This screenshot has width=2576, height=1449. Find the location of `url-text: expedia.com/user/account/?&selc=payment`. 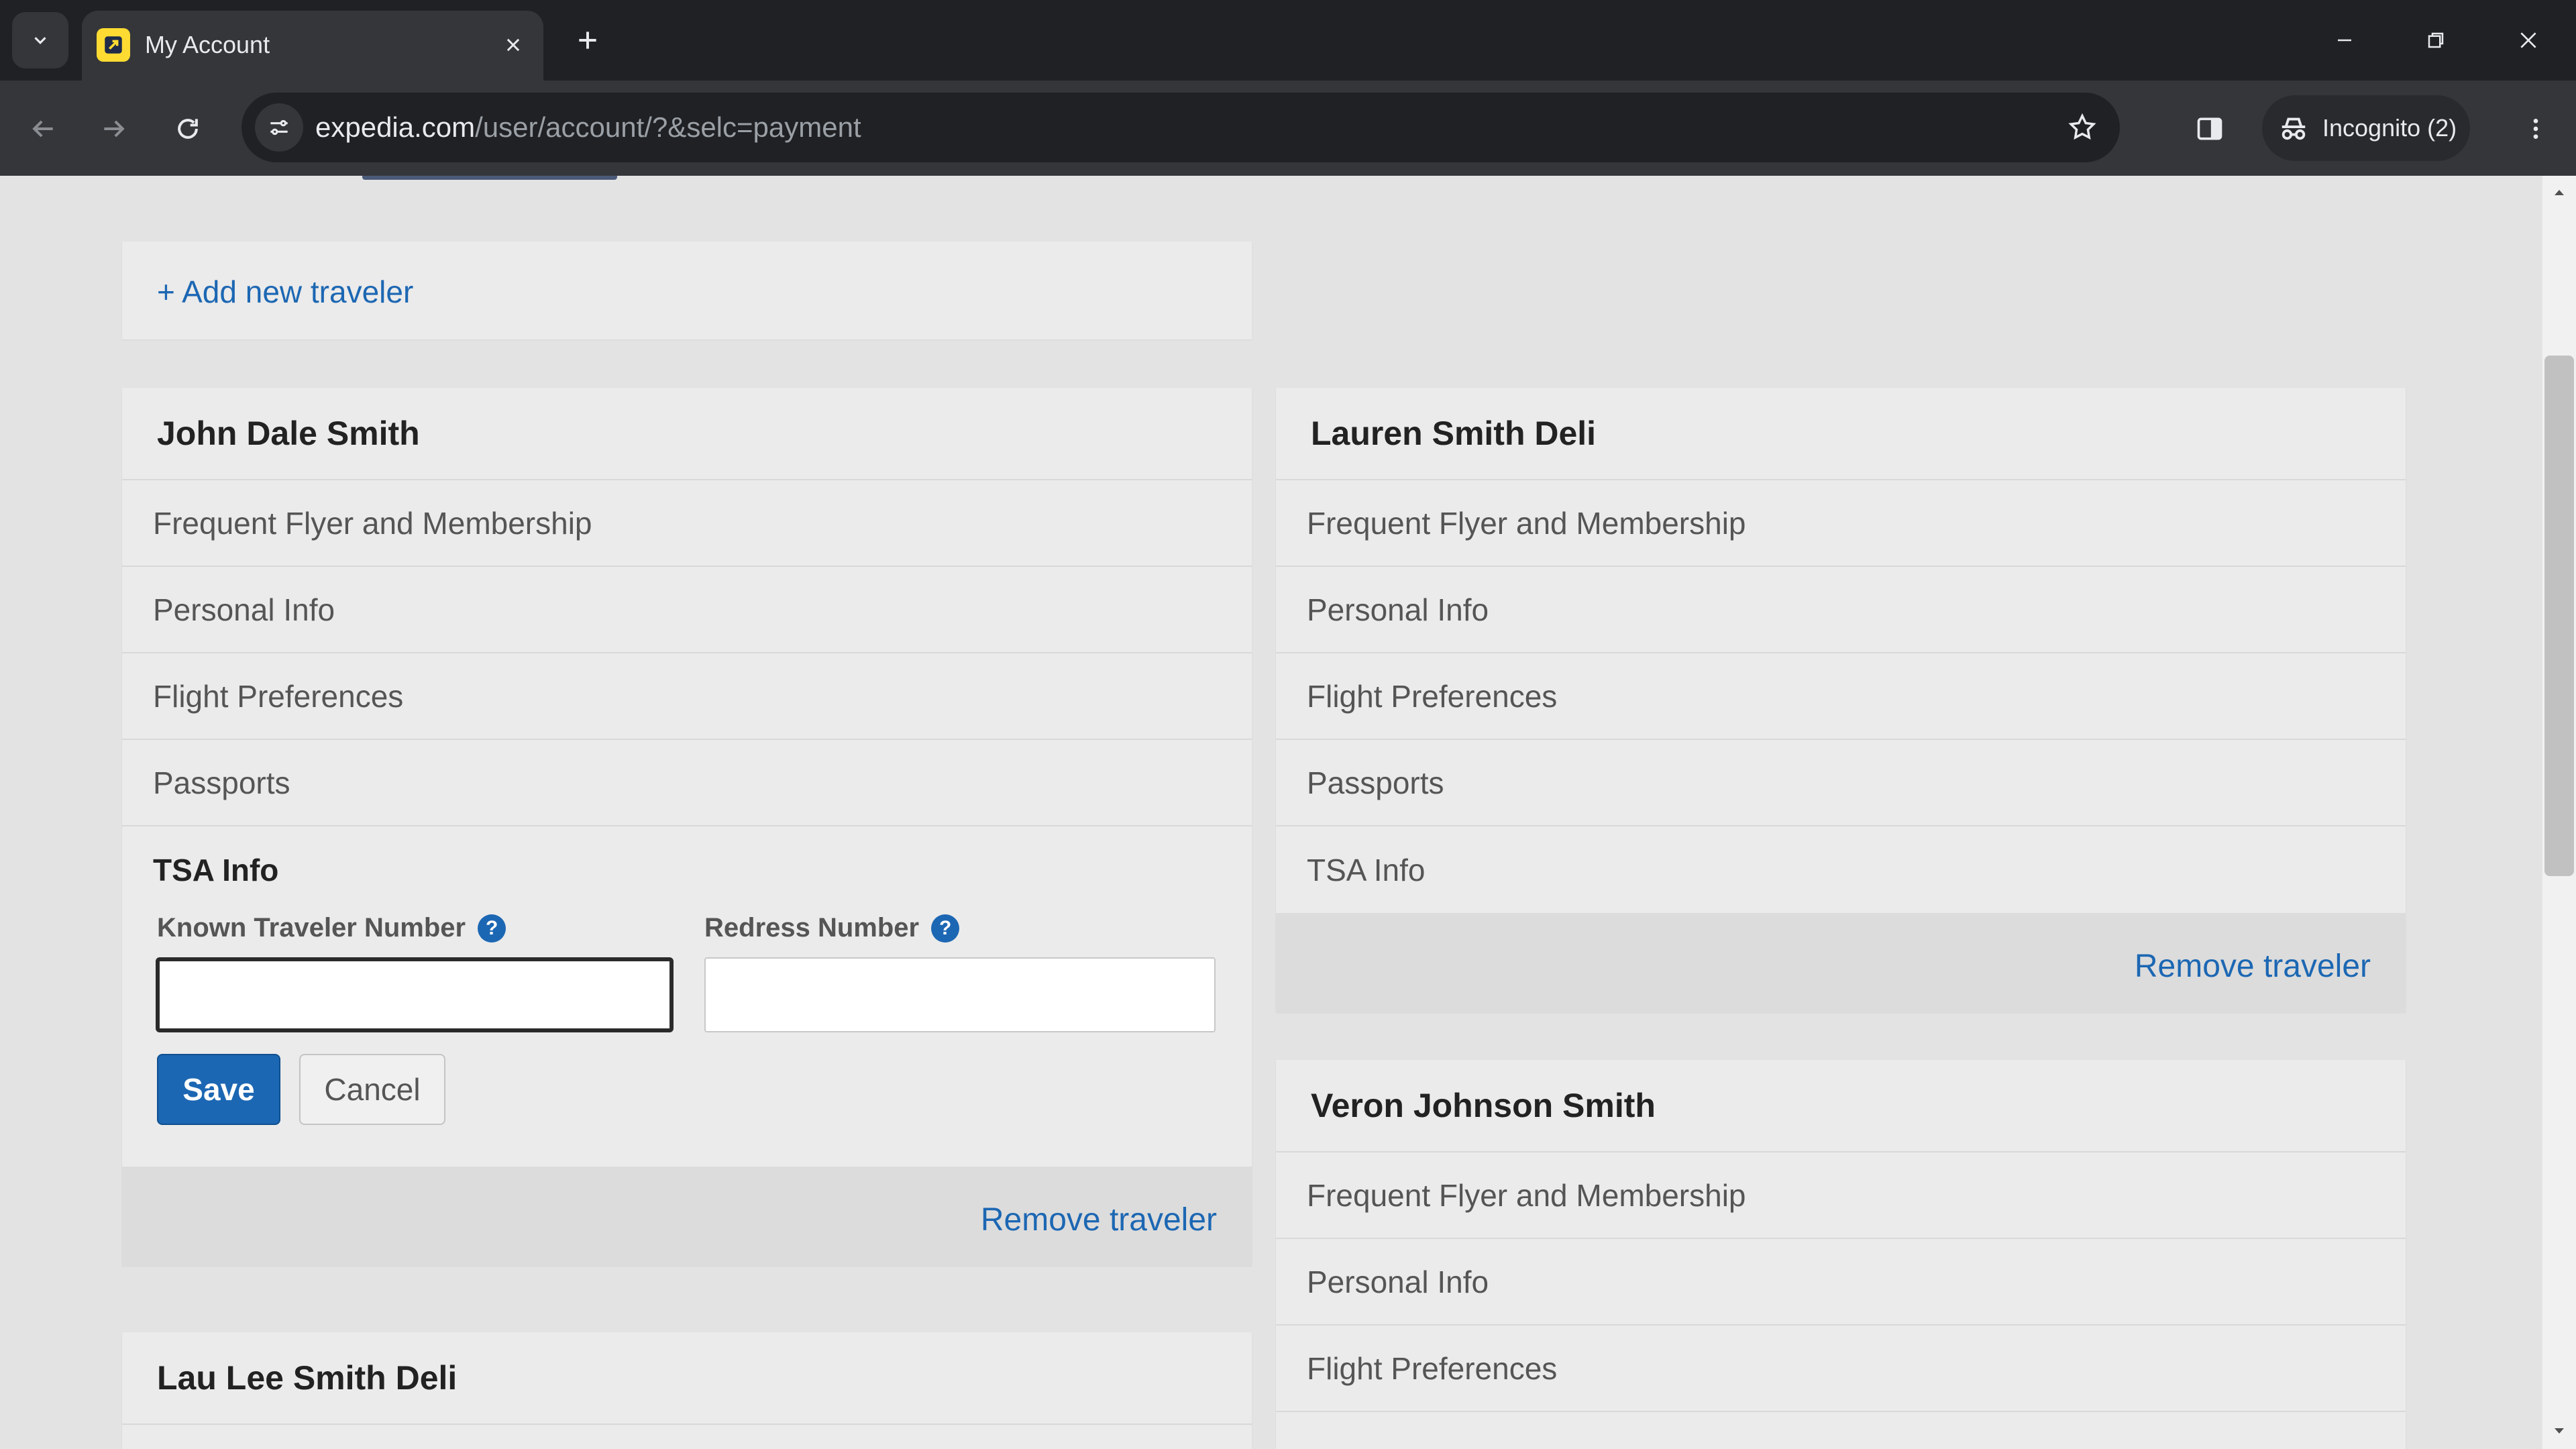

url-text: expedia.com/user/account/?&selc=payment is located at coordinates (588, 127).